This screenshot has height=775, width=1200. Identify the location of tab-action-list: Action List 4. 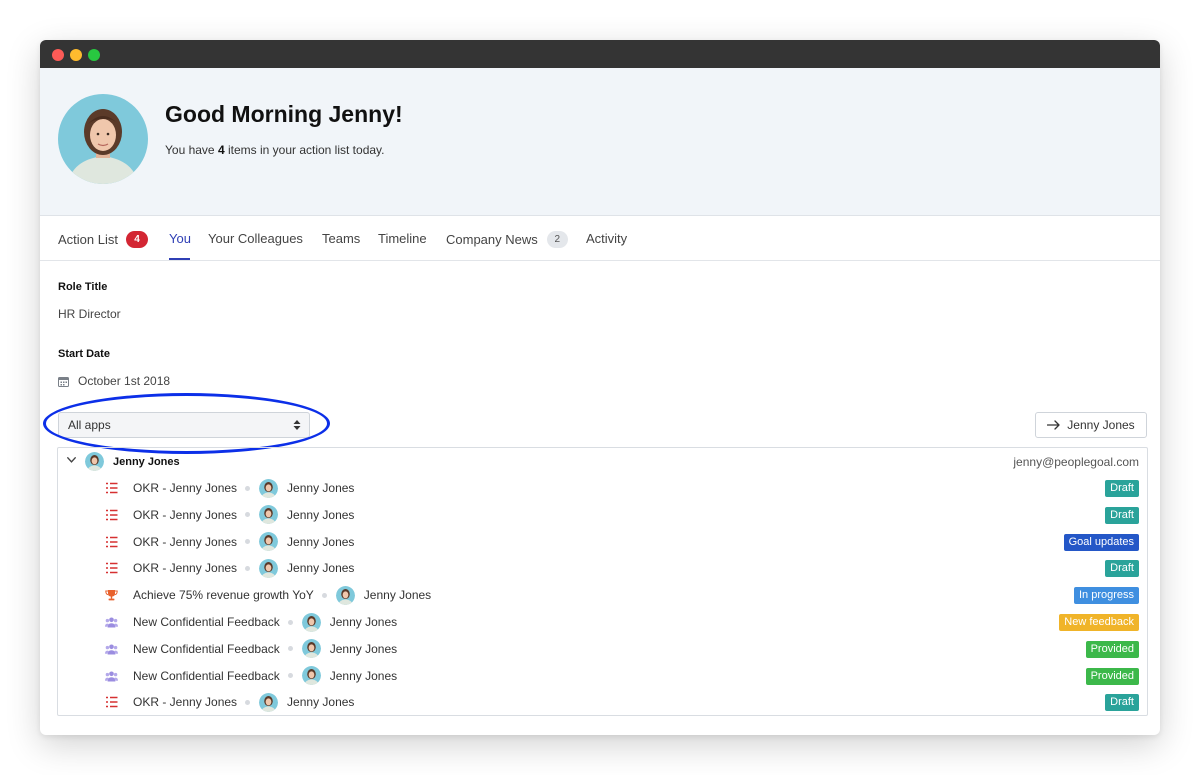
(103, 239).